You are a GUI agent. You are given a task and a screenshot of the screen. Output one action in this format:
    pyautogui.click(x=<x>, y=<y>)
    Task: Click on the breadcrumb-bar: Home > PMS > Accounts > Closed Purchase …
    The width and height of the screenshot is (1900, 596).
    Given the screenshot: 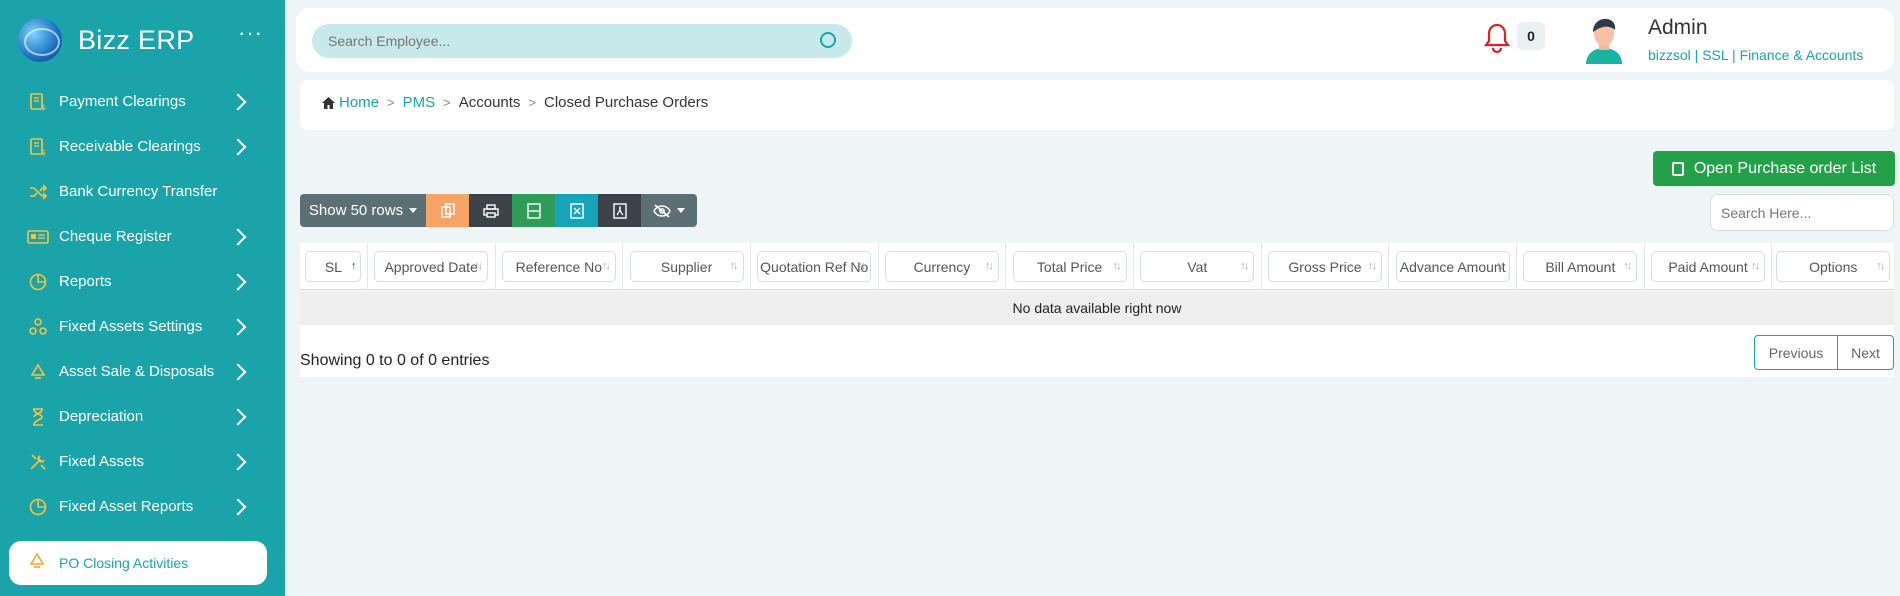 What is the action you would take?
    pyautogui.click(x=1097, y=105)
    